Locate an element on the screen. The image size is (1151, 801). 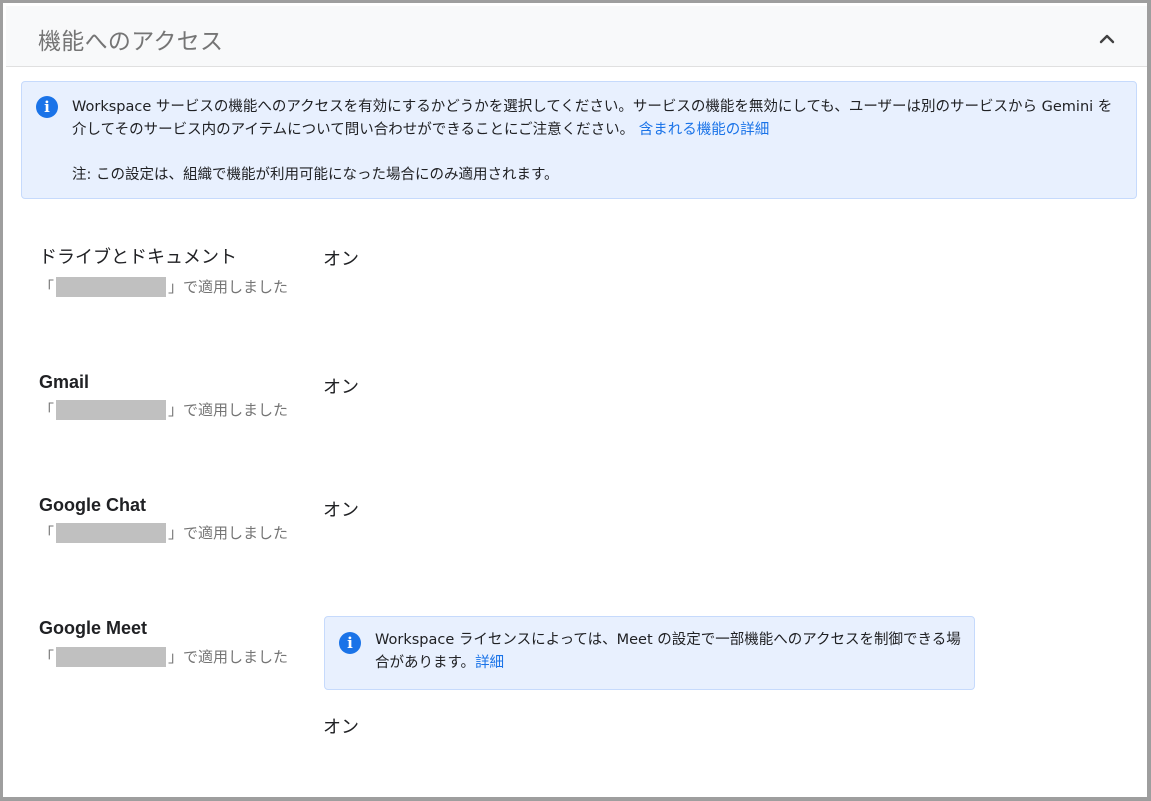
applied-from-google-meet: 「」で適用しました is located at coordinates (164, 656).